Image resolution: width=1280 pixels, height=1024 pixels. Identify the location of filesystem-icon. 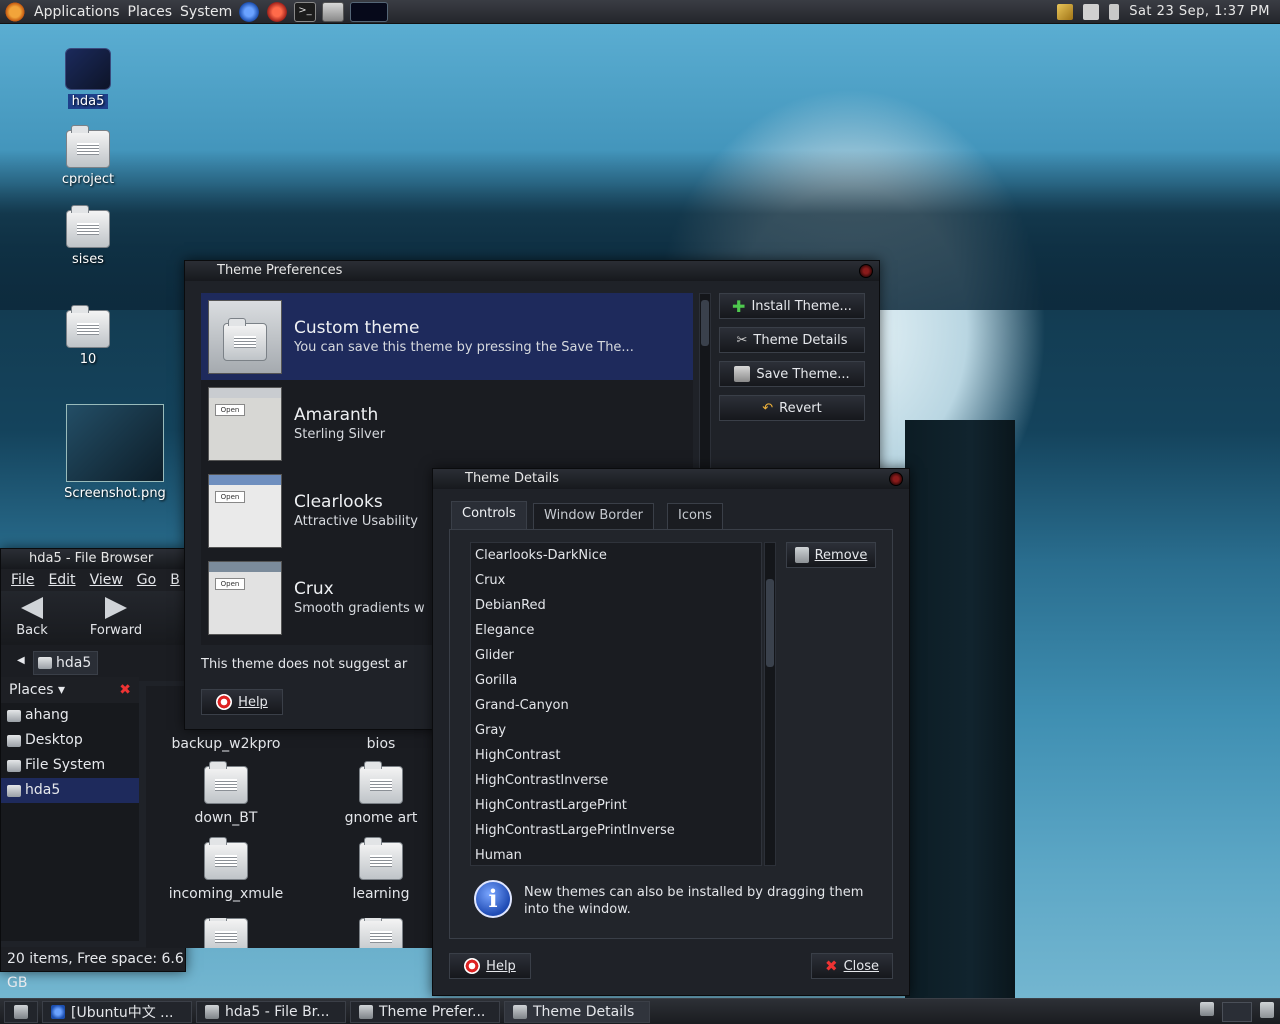
(14, 765).